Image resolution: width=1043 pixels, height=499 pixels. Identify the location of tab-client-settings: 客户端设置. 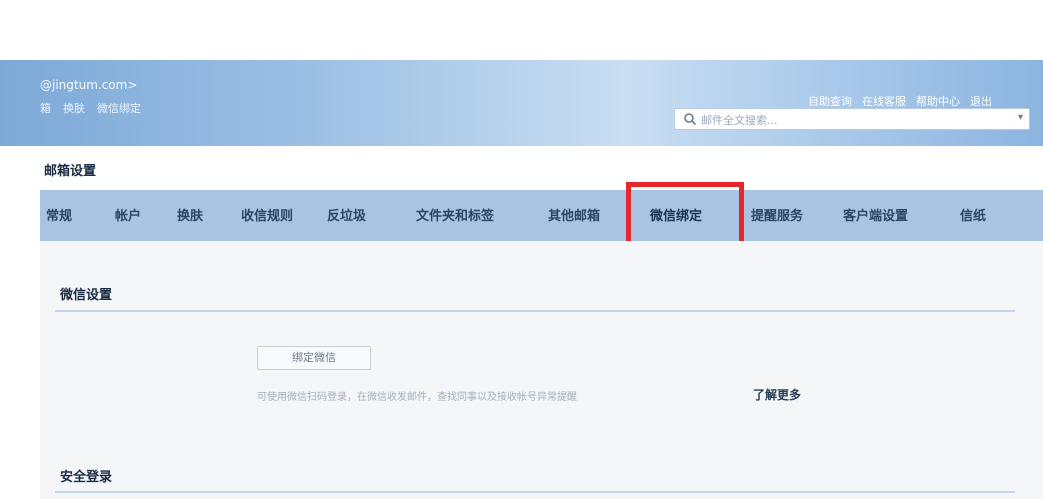
(875, 214).